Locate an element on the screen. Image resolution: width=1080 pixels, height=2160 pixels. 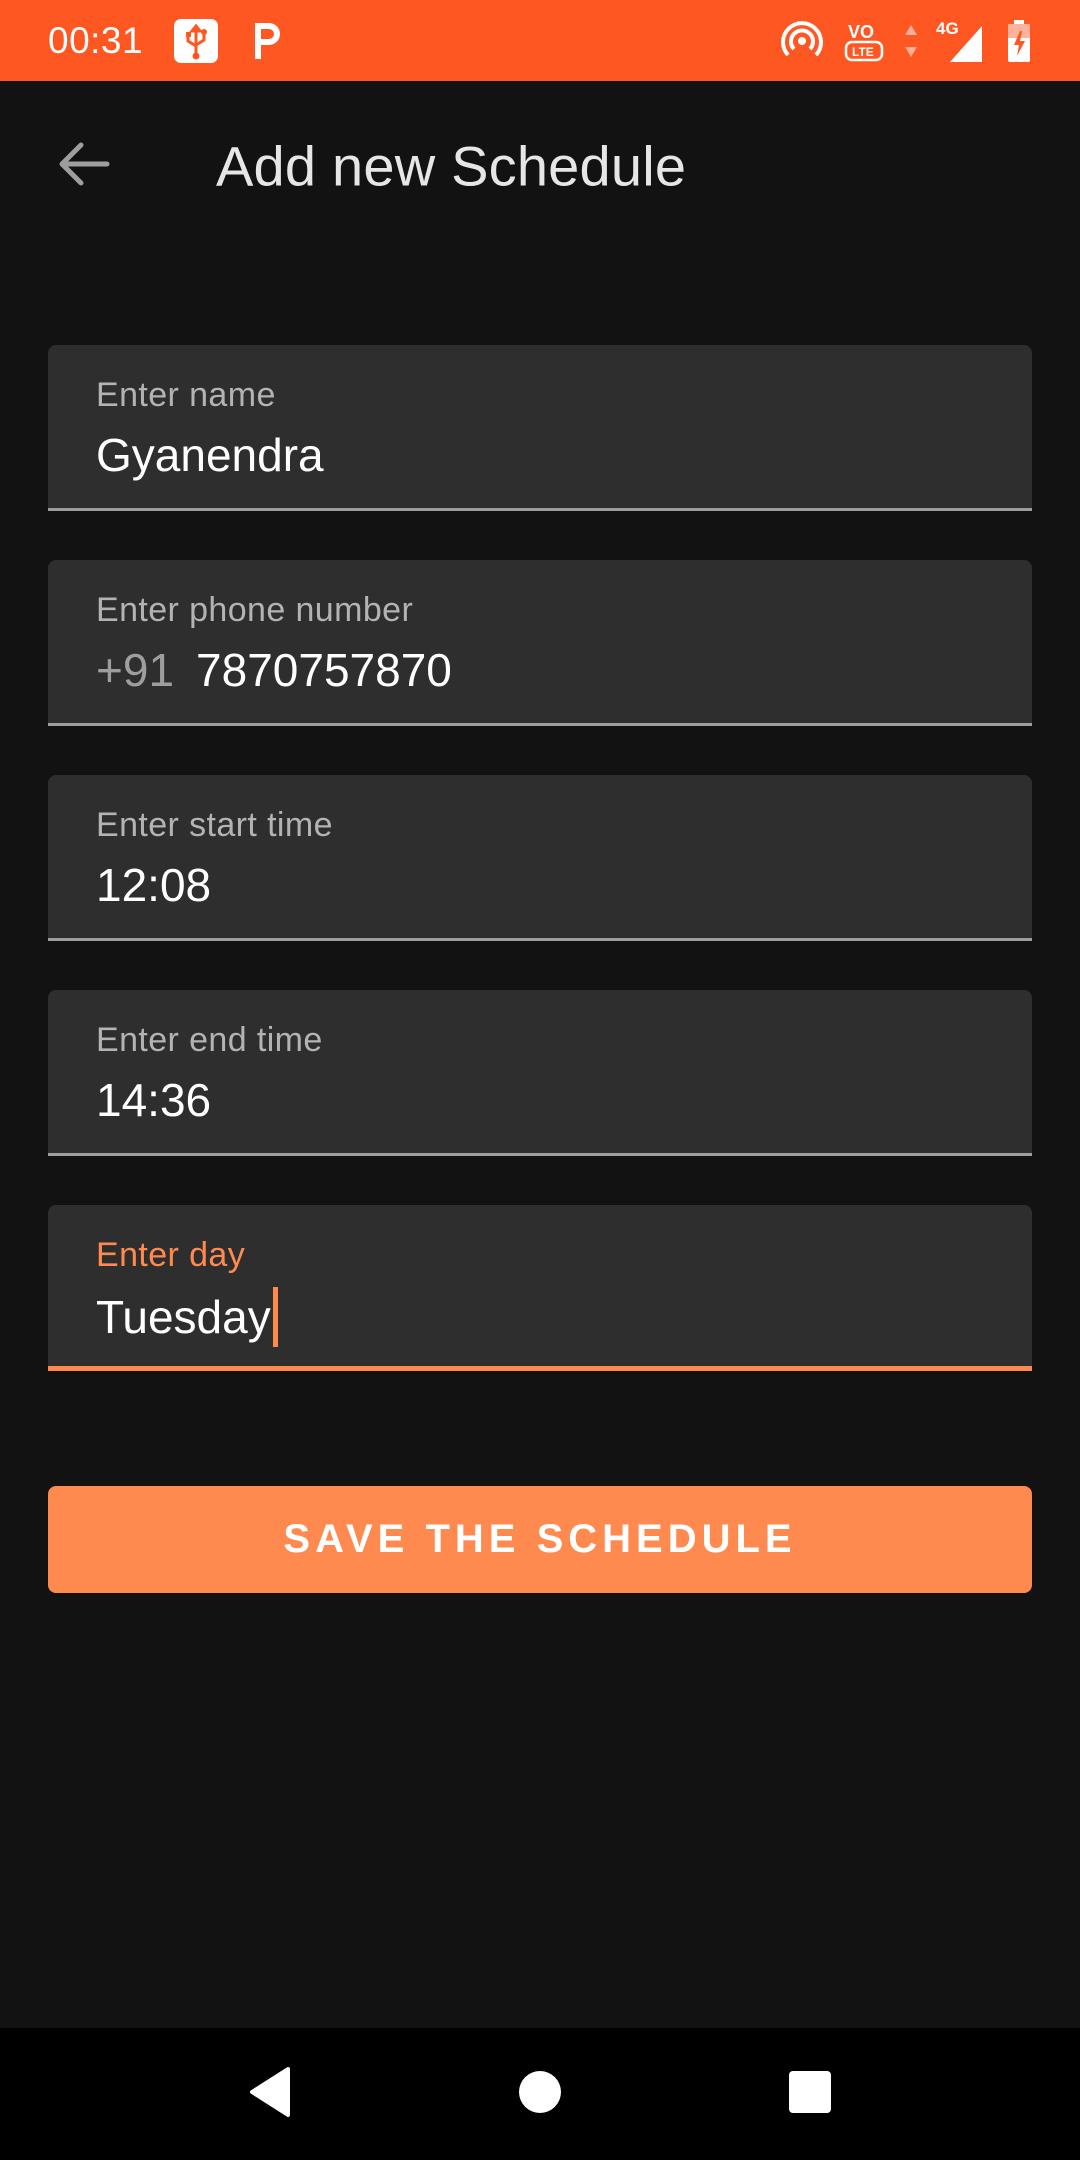
status-time: 00:31 is located at coordinates (96, 40).